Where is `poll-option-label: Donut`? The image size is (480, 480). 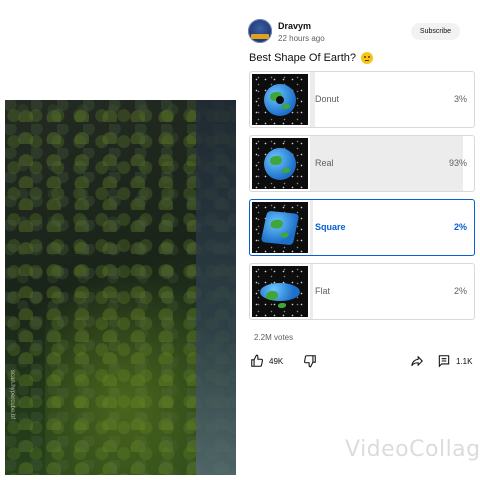 poll-option-label: Donut is located at coordinates (327, 99).